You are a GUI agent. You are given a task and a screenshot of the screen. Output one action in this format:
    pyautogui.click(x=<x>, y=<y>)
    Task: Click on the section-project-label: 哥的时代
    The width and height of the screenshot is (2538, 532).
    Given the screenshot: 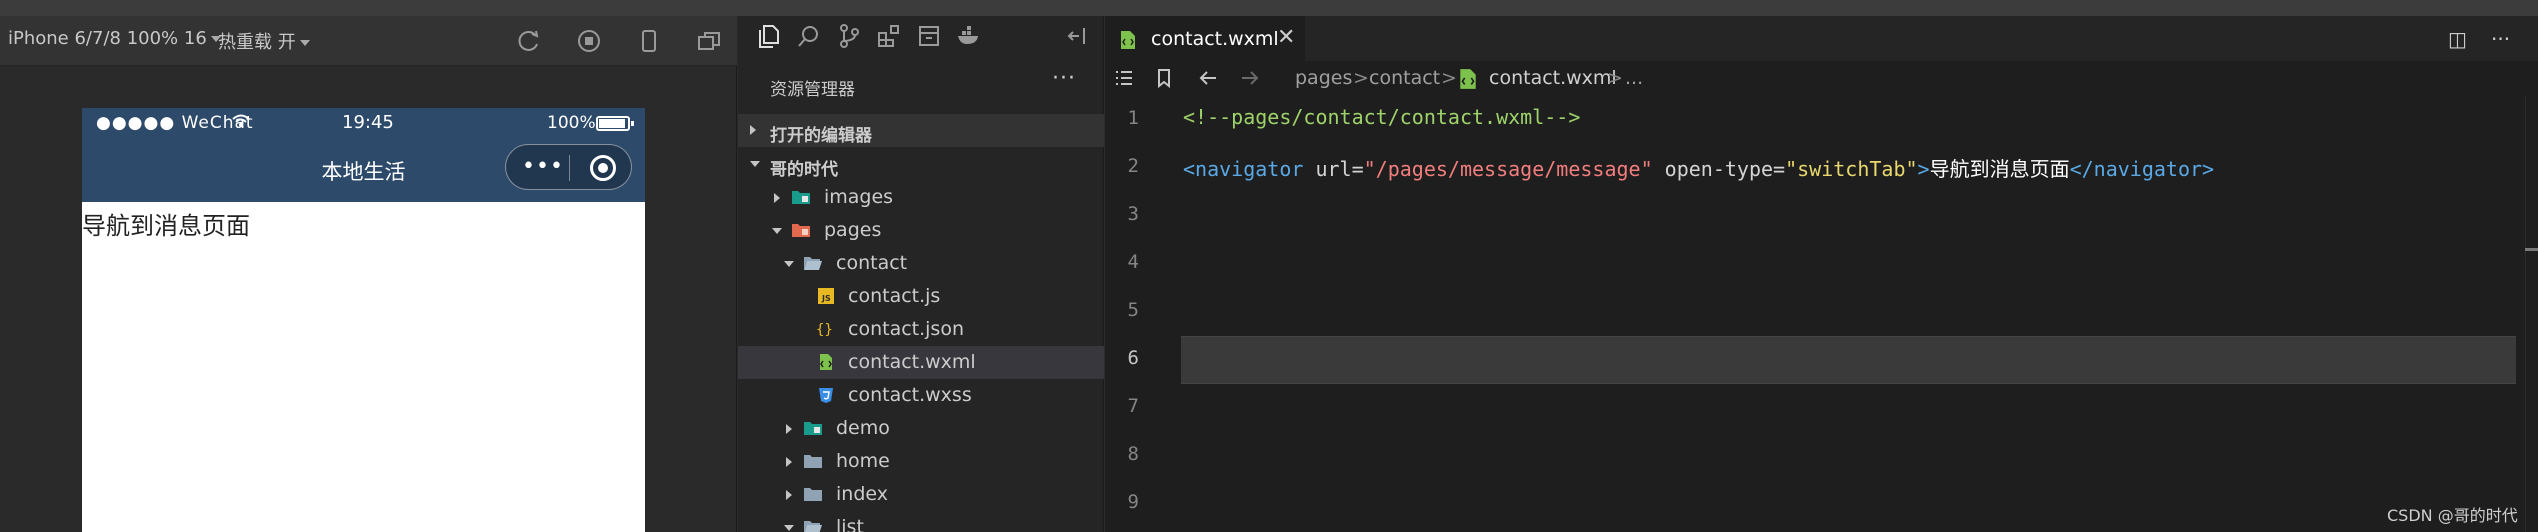 What is the action you would take?
    pyautogui.click(x=804, y=170)
    